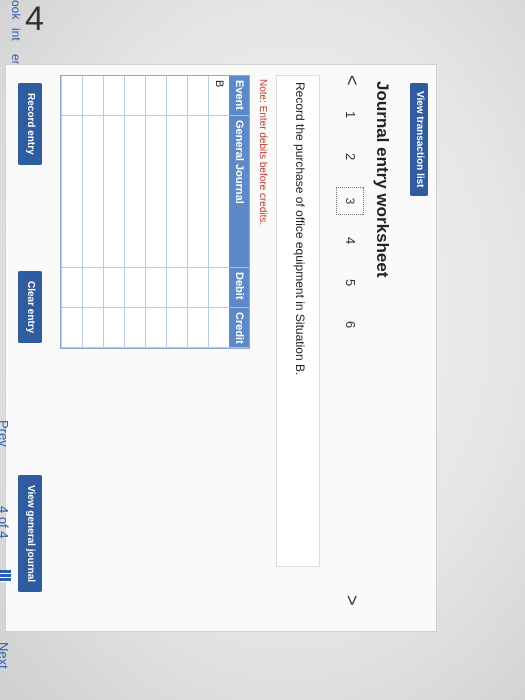  Describe the element at coordinates (350, 282) in the screenshot. I see `step-5: 5` at that location.